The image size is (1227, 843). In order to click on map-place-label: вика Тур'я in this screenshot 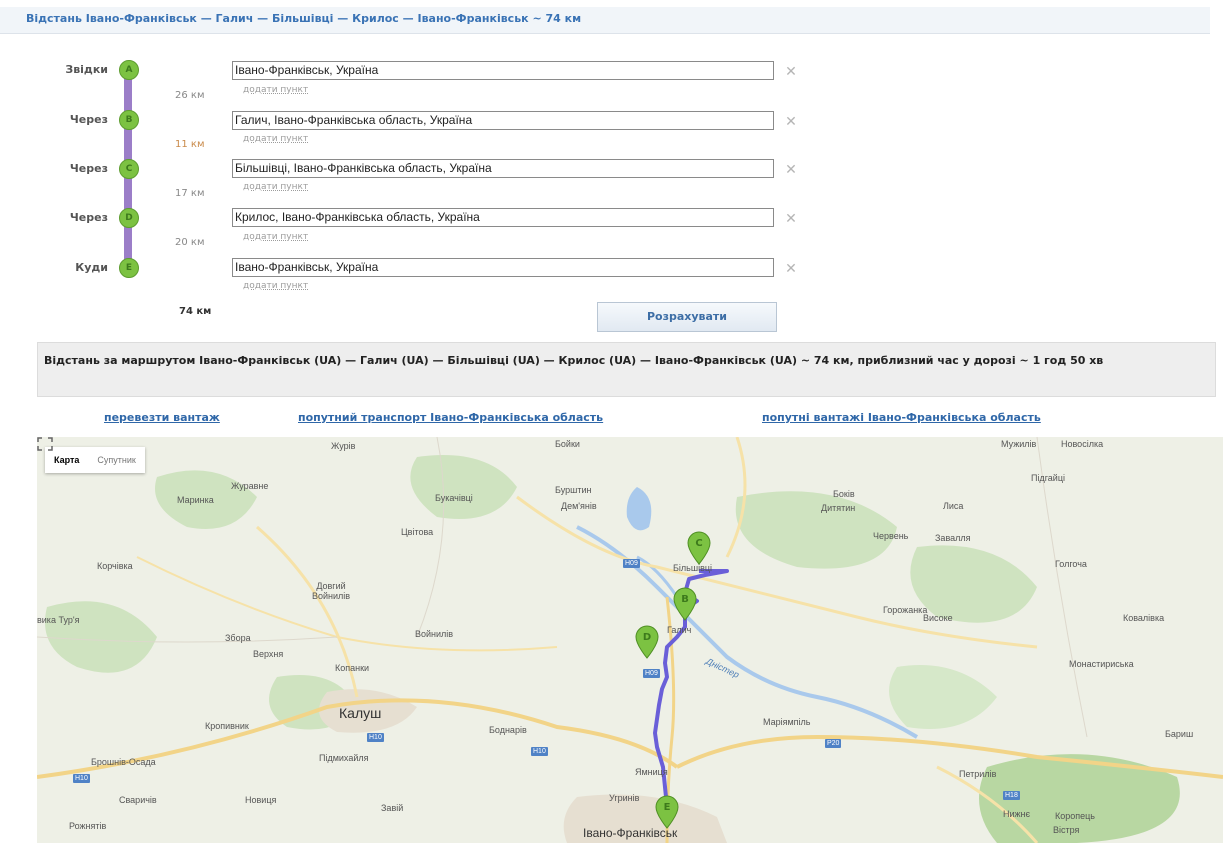, I will do `click(58, 620)`.